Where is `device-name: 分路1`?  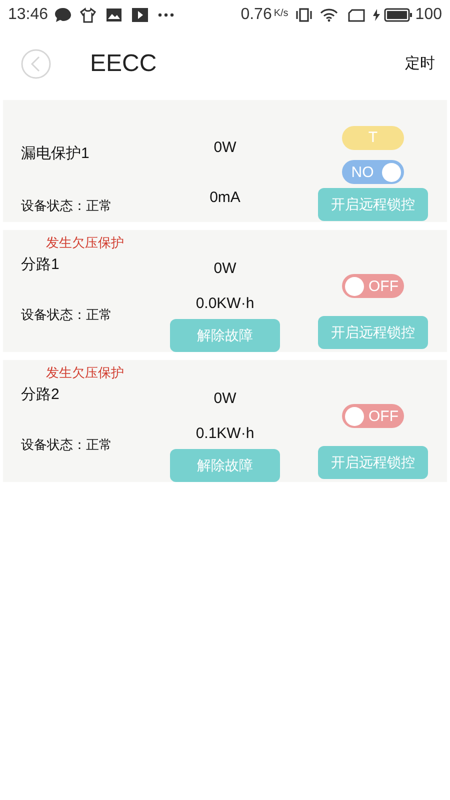 device-name: 分路1 is located at coordinates (40, 265).